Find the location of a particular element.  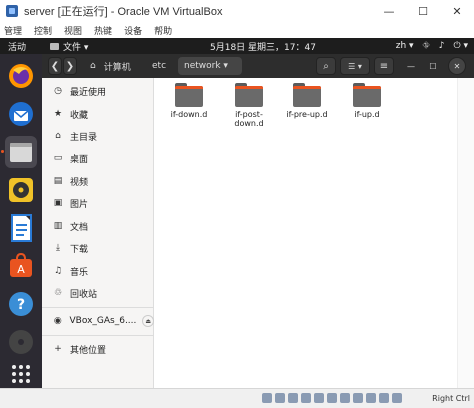

breadcrumb-computer: ⌂ 计算机 is located at coordinates (110, 66).